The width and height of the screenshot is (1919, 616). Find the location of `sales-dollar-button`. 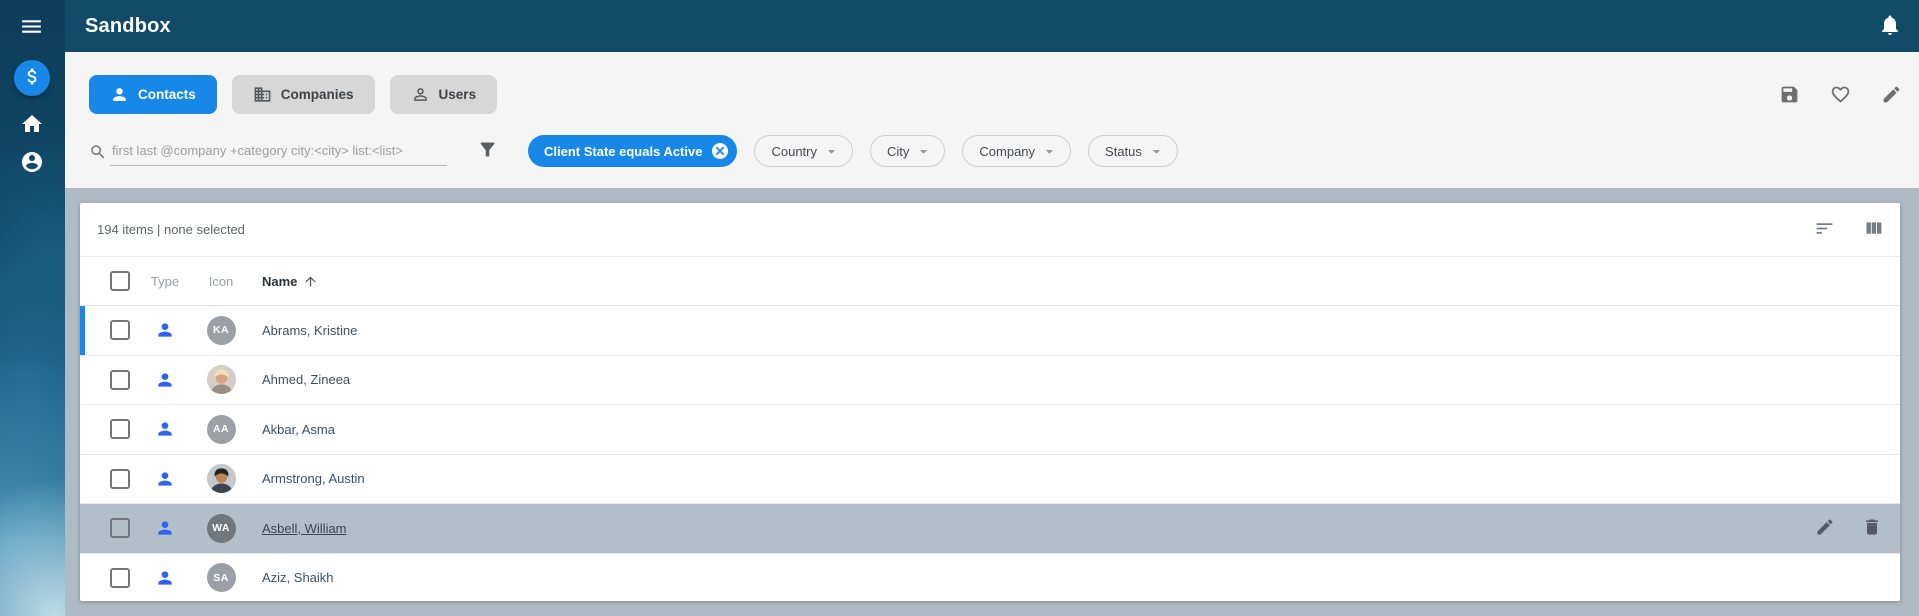

sales-dollar-button is located at coordinates (32, 78).